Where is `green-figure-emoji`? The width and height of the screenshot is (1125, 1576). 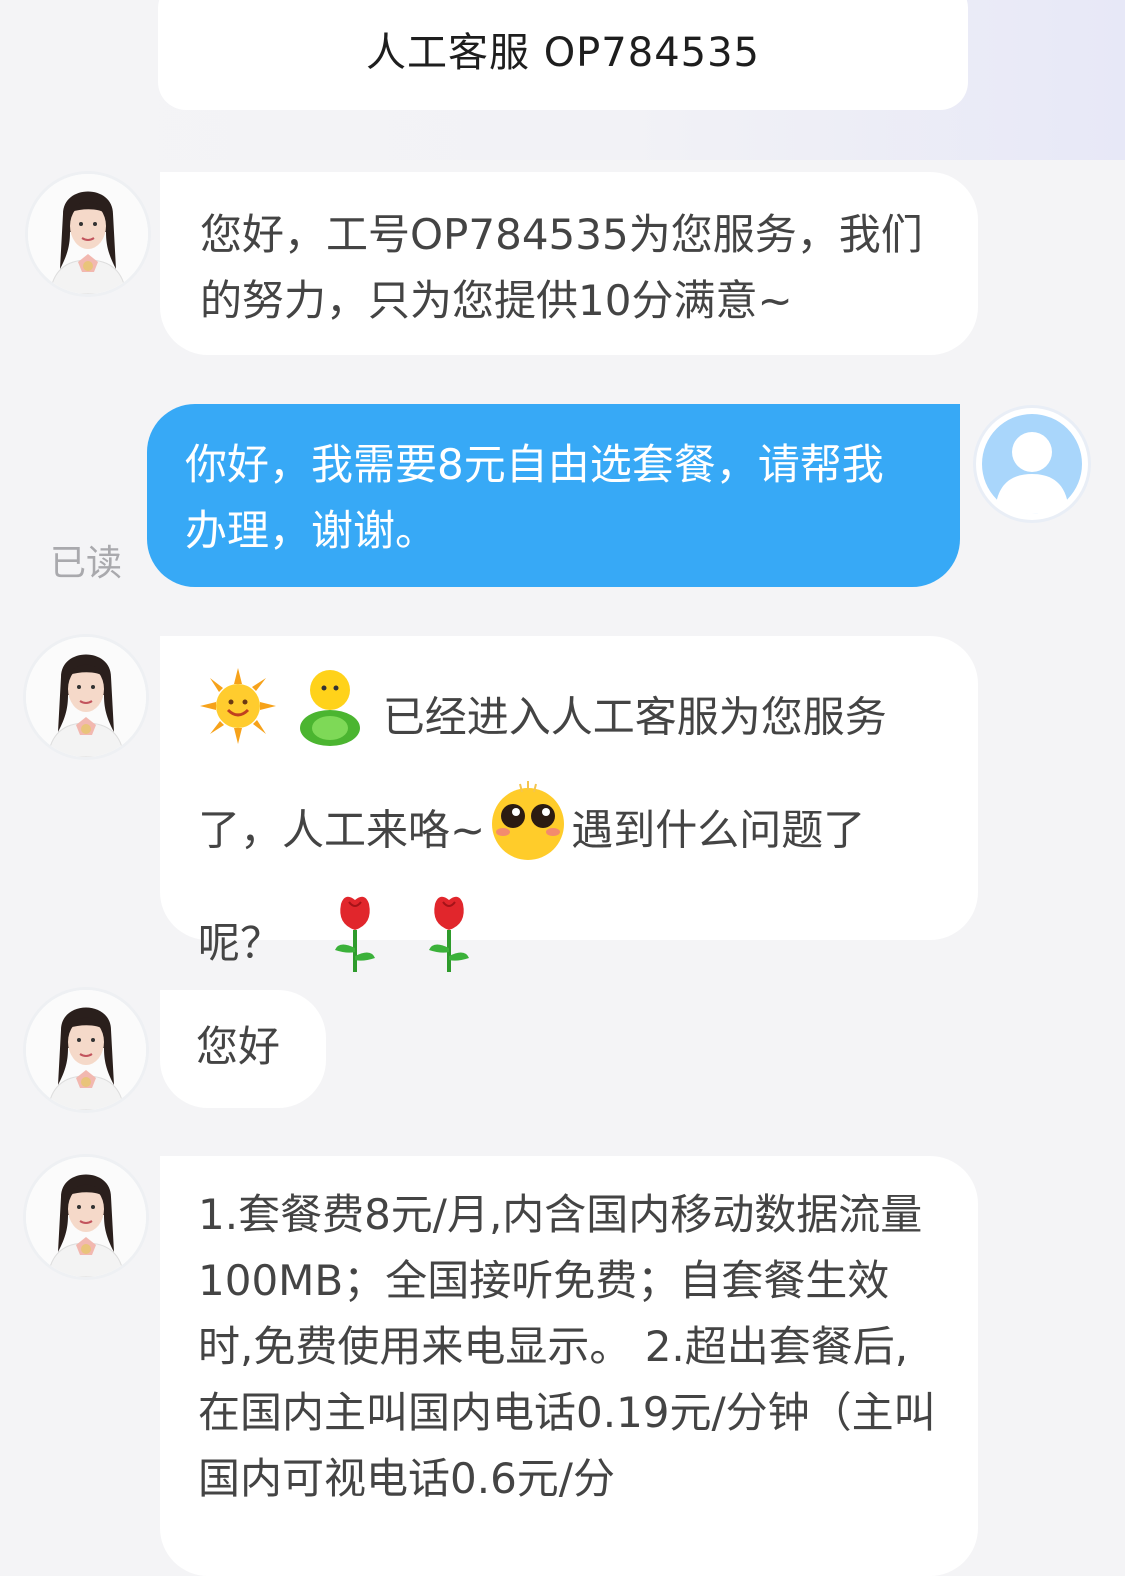
green-figure-emoji is located at coordinates (330, 720).